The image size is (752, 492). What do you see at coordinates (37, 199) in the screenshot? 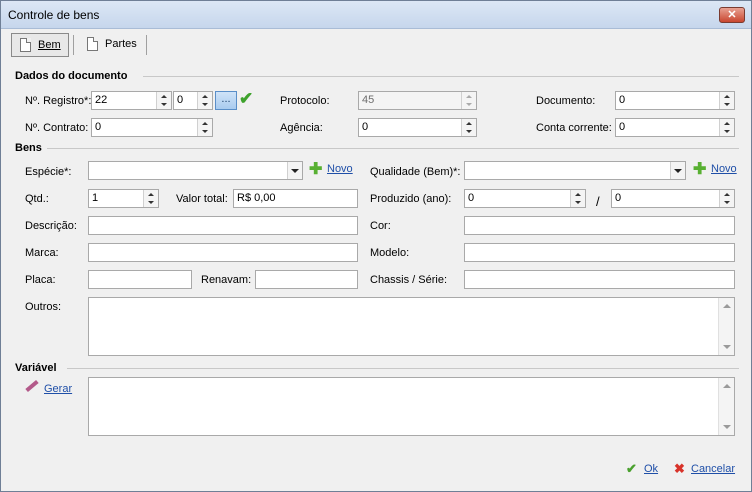
I see `qtd-label: Qtd.:` at bounding box center [37, 199].